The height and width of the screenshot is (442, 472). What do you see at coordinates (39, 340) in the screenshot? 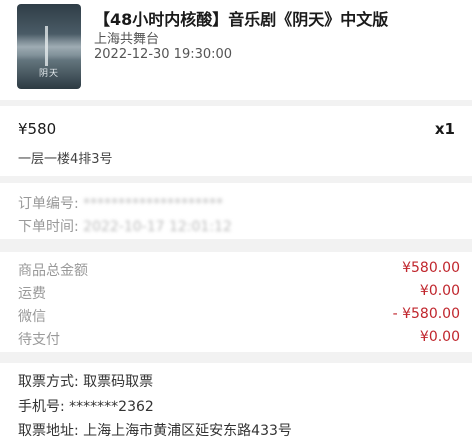
I see `fee-label-due: 待支付` at bounding box center [39, 340].